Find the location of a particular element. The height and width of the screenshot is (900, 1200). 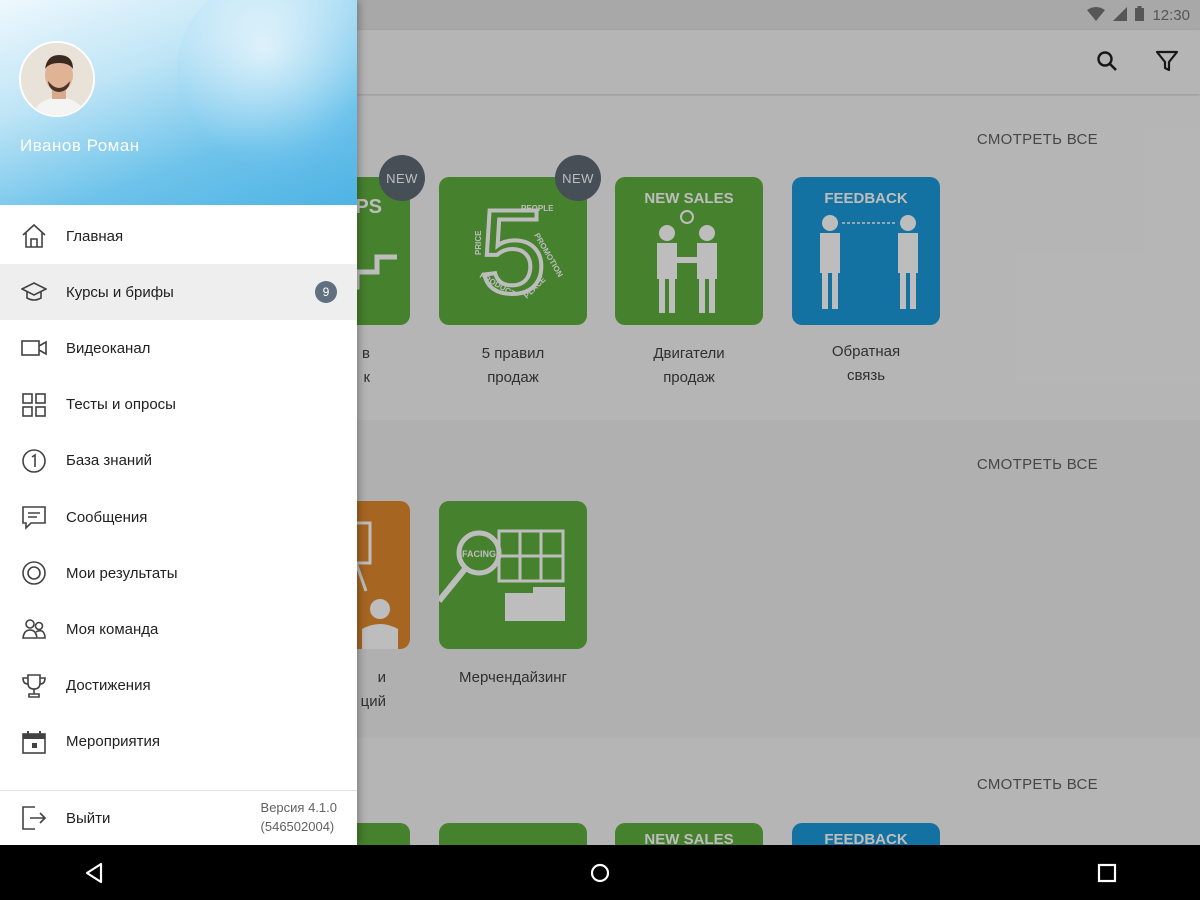

menu-item-label: Курсы и брифы is located at coordinates (120, 292).